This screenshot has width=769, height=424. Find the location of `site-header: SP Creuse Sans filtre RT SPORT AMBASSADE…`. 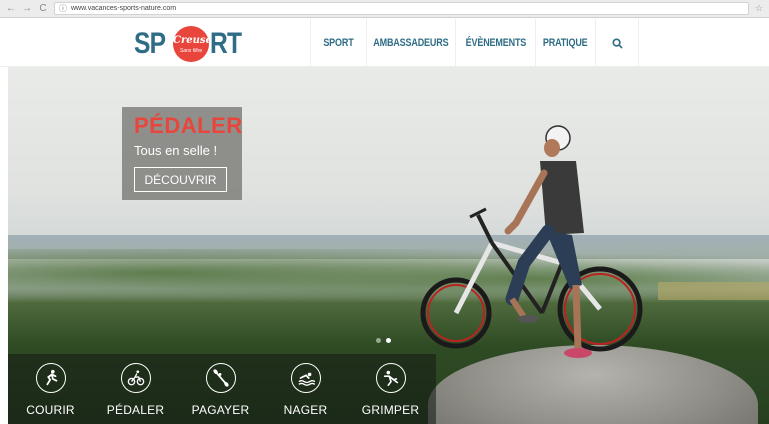

site-header: SP Creuse Sans filtre RT SPORT AMBASSADE… is located at coordinates (384, 43).